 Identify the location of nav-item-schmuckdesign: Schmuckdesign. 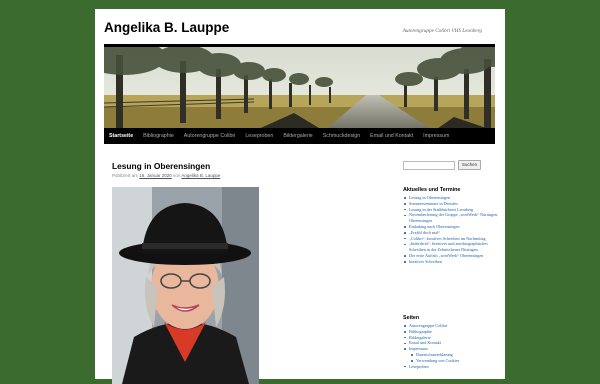
(341, 136).